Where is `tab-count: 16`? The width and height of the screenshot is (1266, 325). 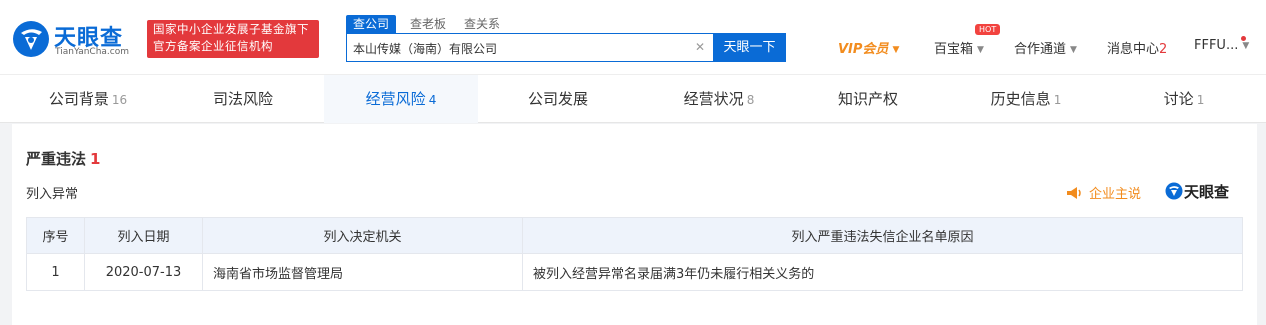 tab-count: 16 is located at coordinates (119, 100).